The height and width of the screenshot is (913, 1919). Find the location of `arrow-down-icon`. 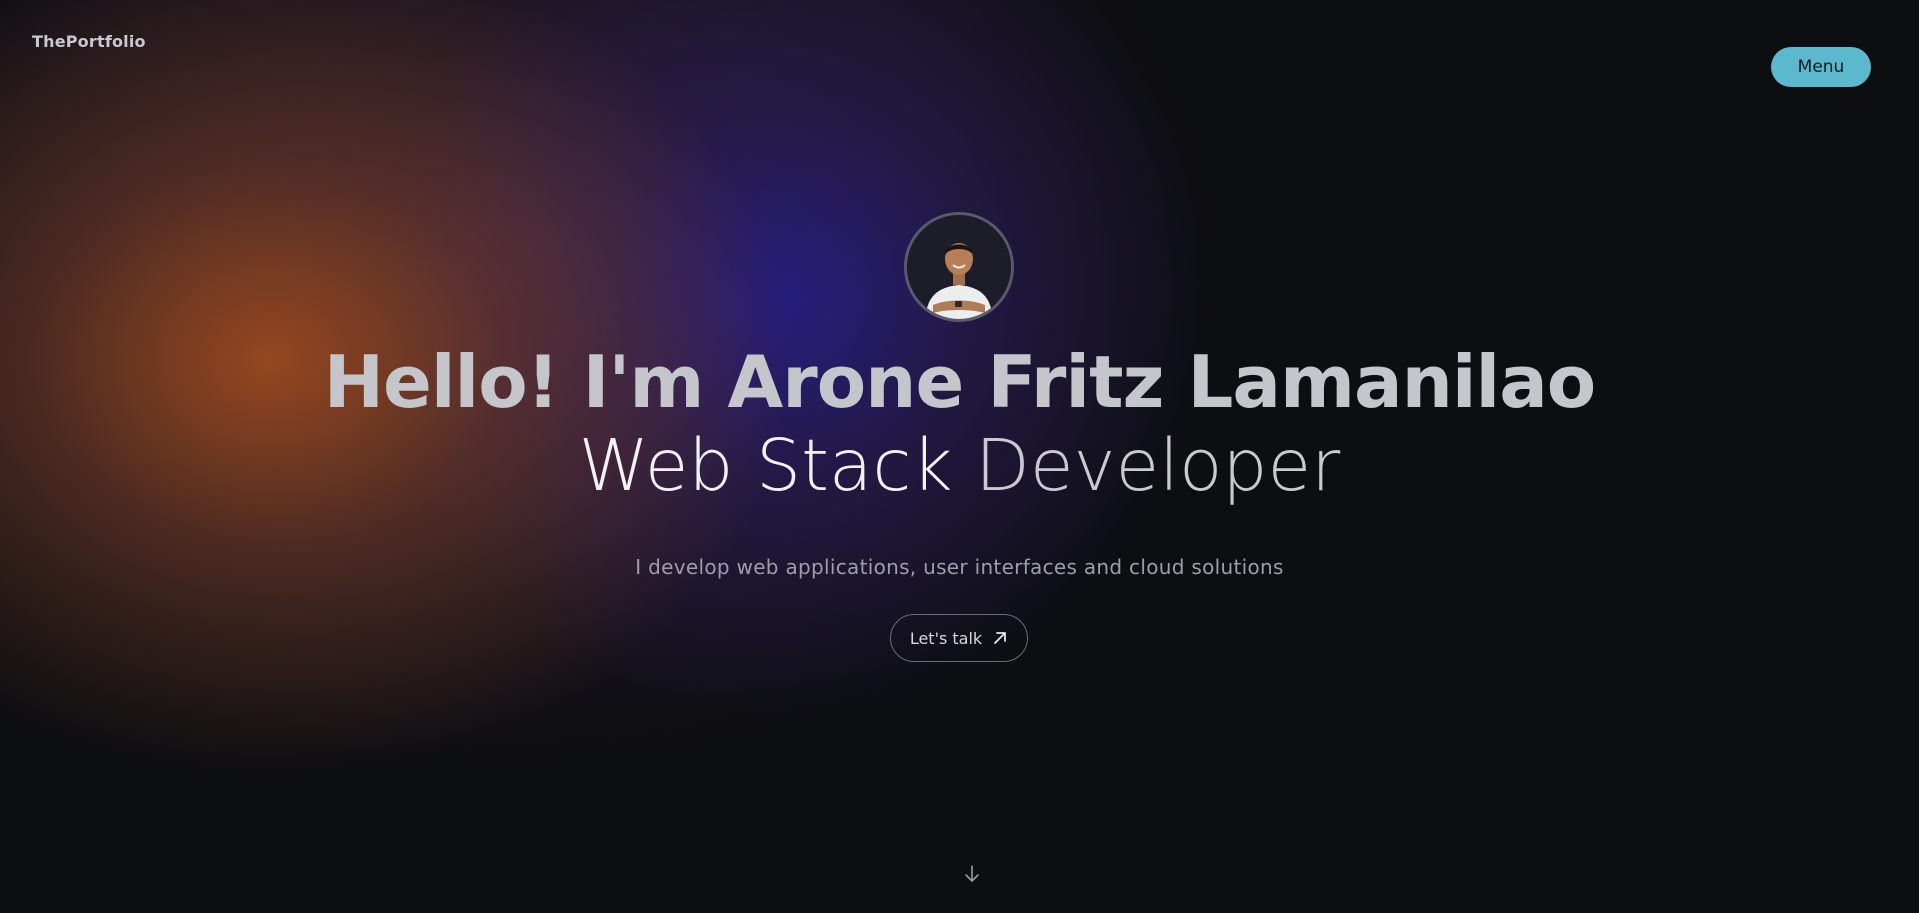

arrow-down-icon is located at coordinates (972, 874).